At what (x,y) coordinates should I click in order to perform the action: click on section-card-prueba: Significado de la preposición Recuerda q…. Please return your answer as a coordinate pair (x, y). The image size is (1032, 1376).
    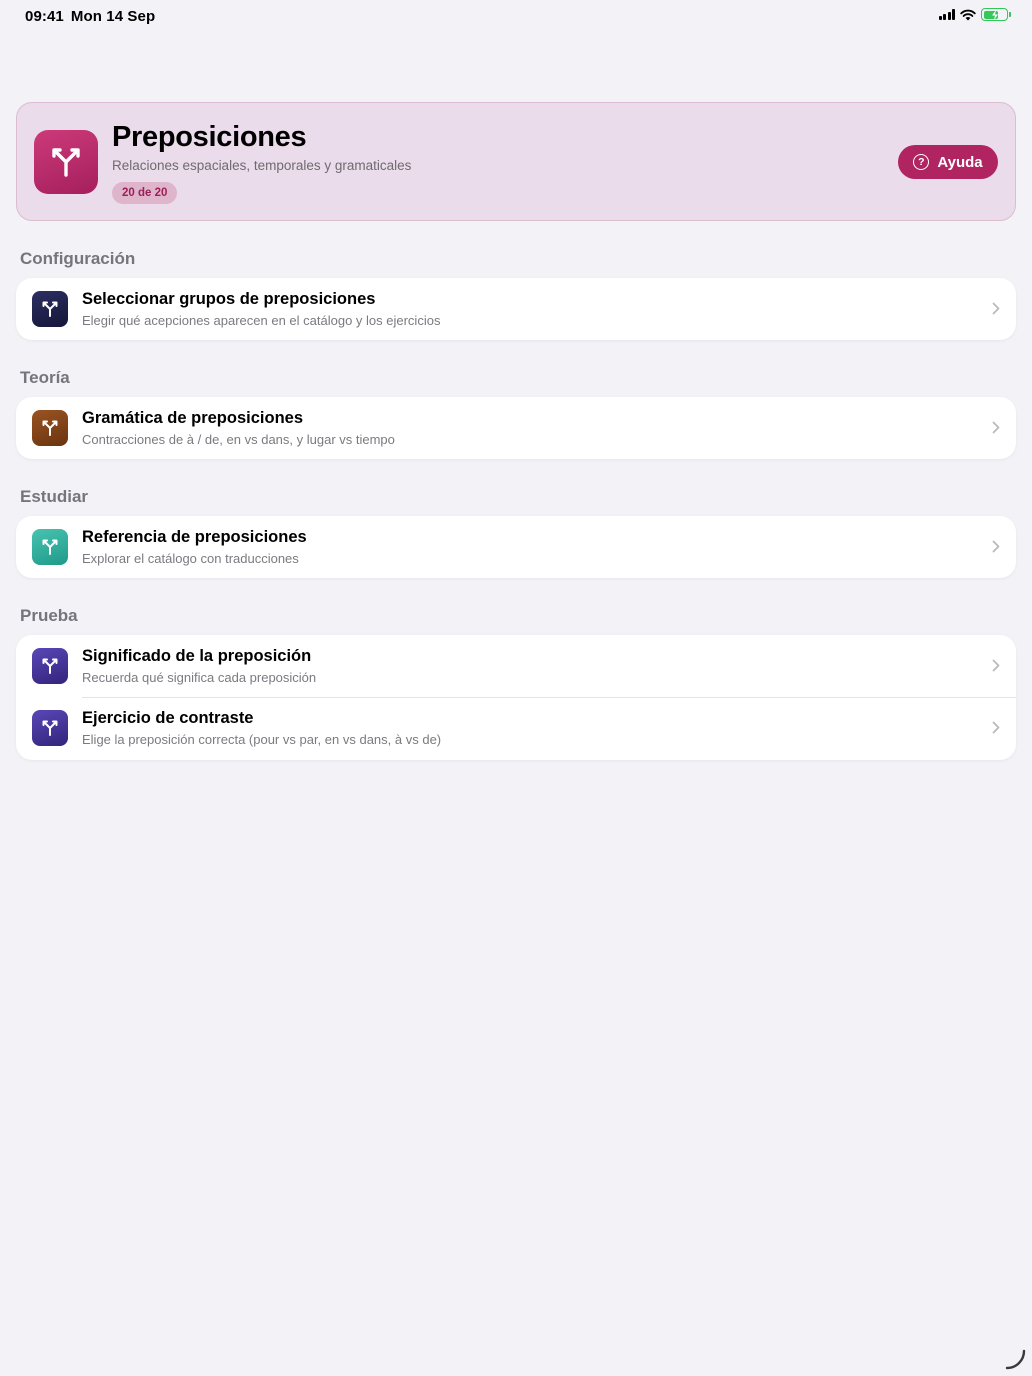
    Looking at the image, I should click on (516, 697).